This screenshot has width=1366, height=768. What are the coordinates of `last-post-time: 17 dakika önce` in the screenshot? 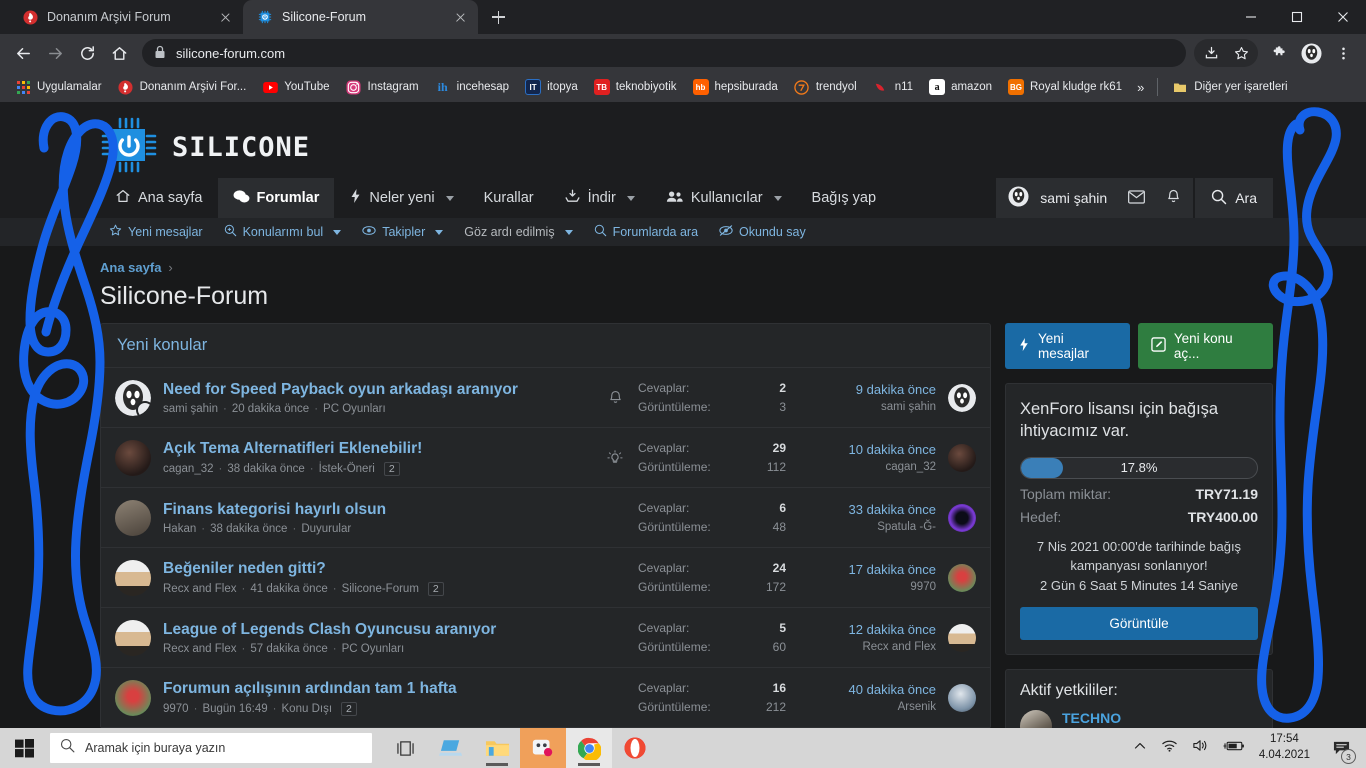 It's located at (867, 569).